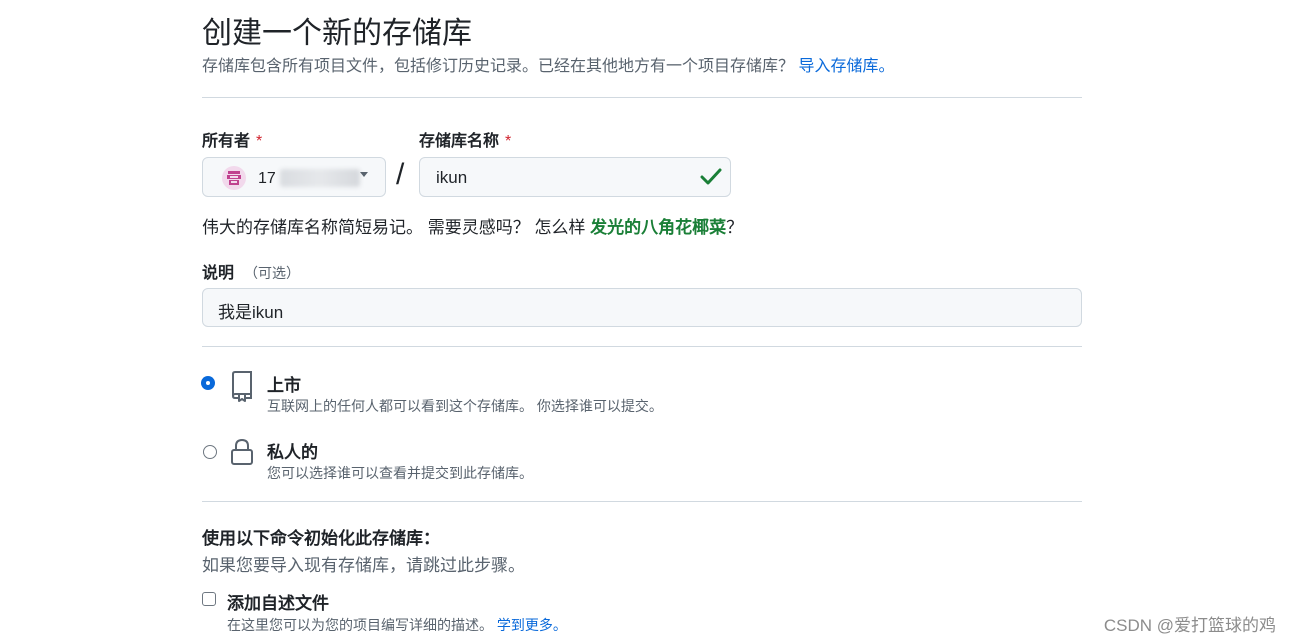 Image resolution: width=1292 pixels, height=641 pixels. Describe the element at coordinates (320, 178) in the screenshot. I see `redacted-owner-name` at that location.